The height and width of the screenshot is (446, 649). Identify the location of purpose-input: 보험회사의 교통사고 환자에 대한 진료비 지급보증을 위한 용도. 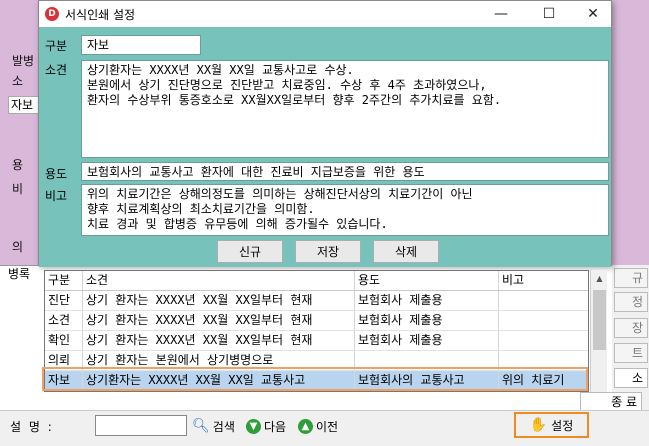
(345, 171).